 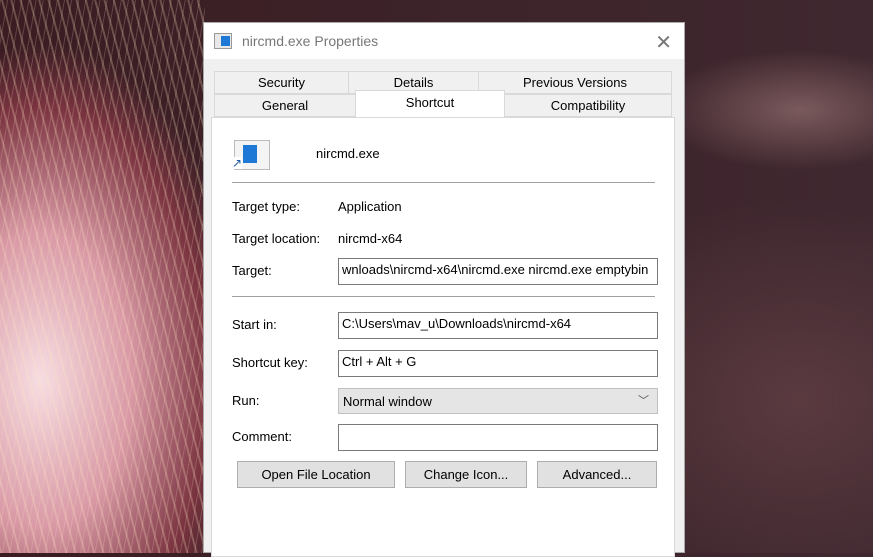 I want to click on start-in-input: C:\Users\mav_u\Downloads\nircmd-x64, so click(x=498, y=325).